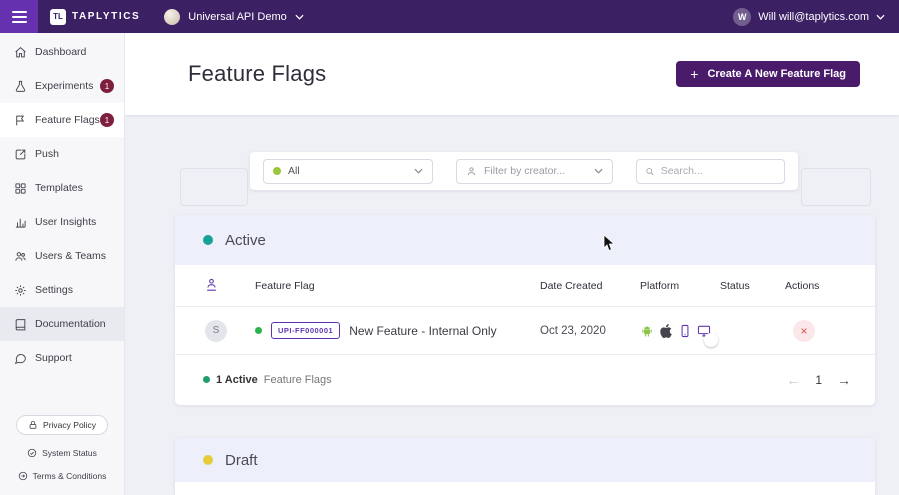 The width and height of the screenshot is (899, 495). What do you see at coordinates (237, 379) in the screenshot?
I see `active-count: 1 Active` at bounding box center [237, 379].